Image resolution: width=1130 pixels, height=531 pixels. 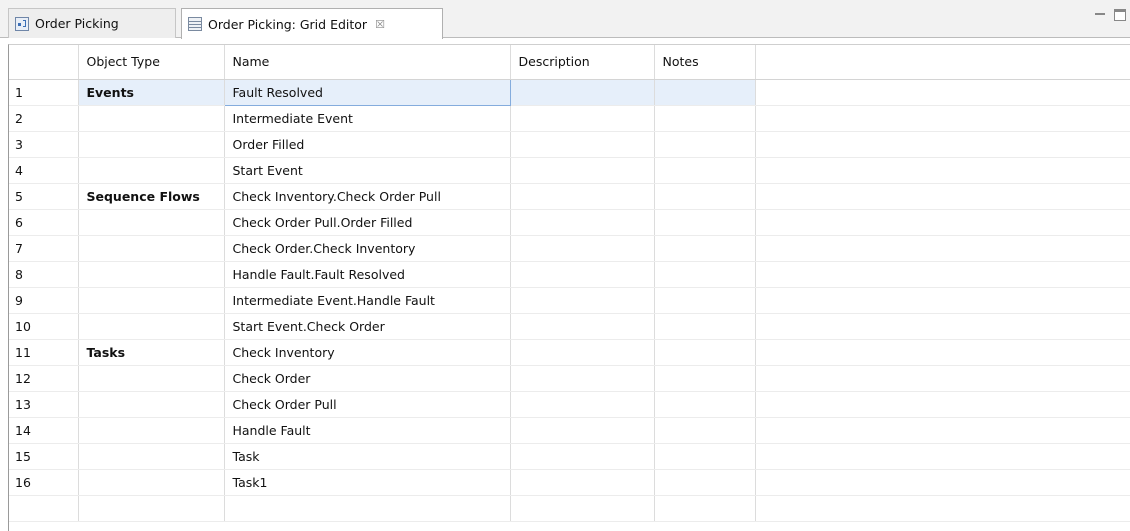 What do you see at coordinates (44, 196) in the screenshot?
I see `row-number-cell: 5` at bounding box center [44, 196].